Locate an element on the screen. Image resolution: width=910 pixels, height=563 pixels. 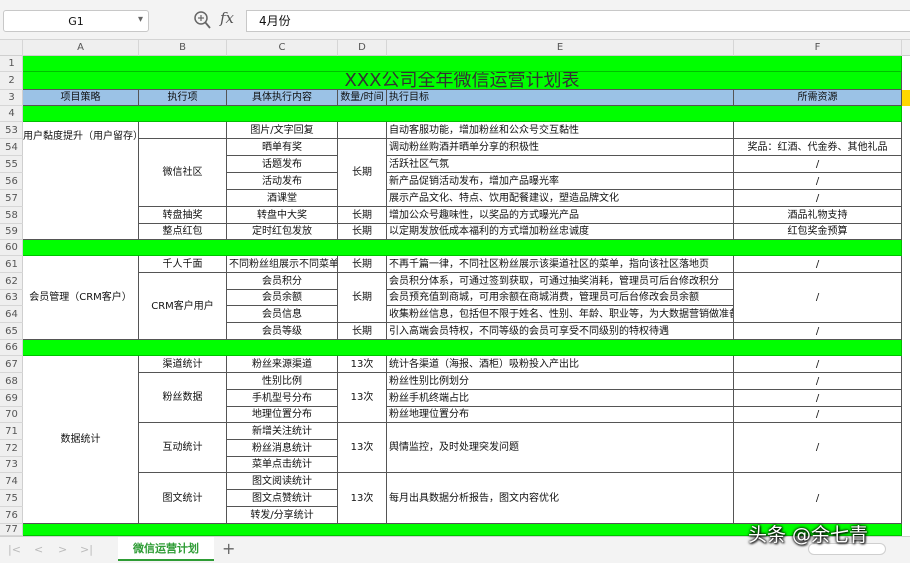
header-cell: 所需资源 is located at coordinates (818, 98).